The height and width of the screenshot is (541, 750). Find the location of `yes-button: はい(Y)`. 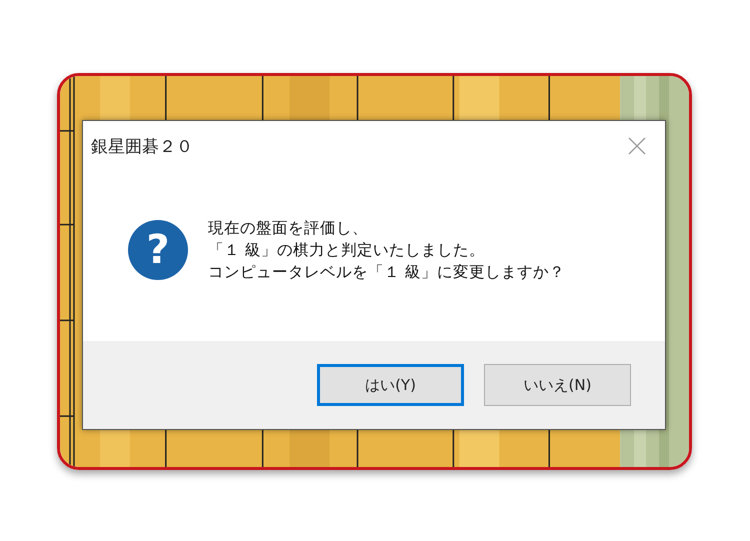

yes-button: はい(Y) is located at coordinates (390, 385).